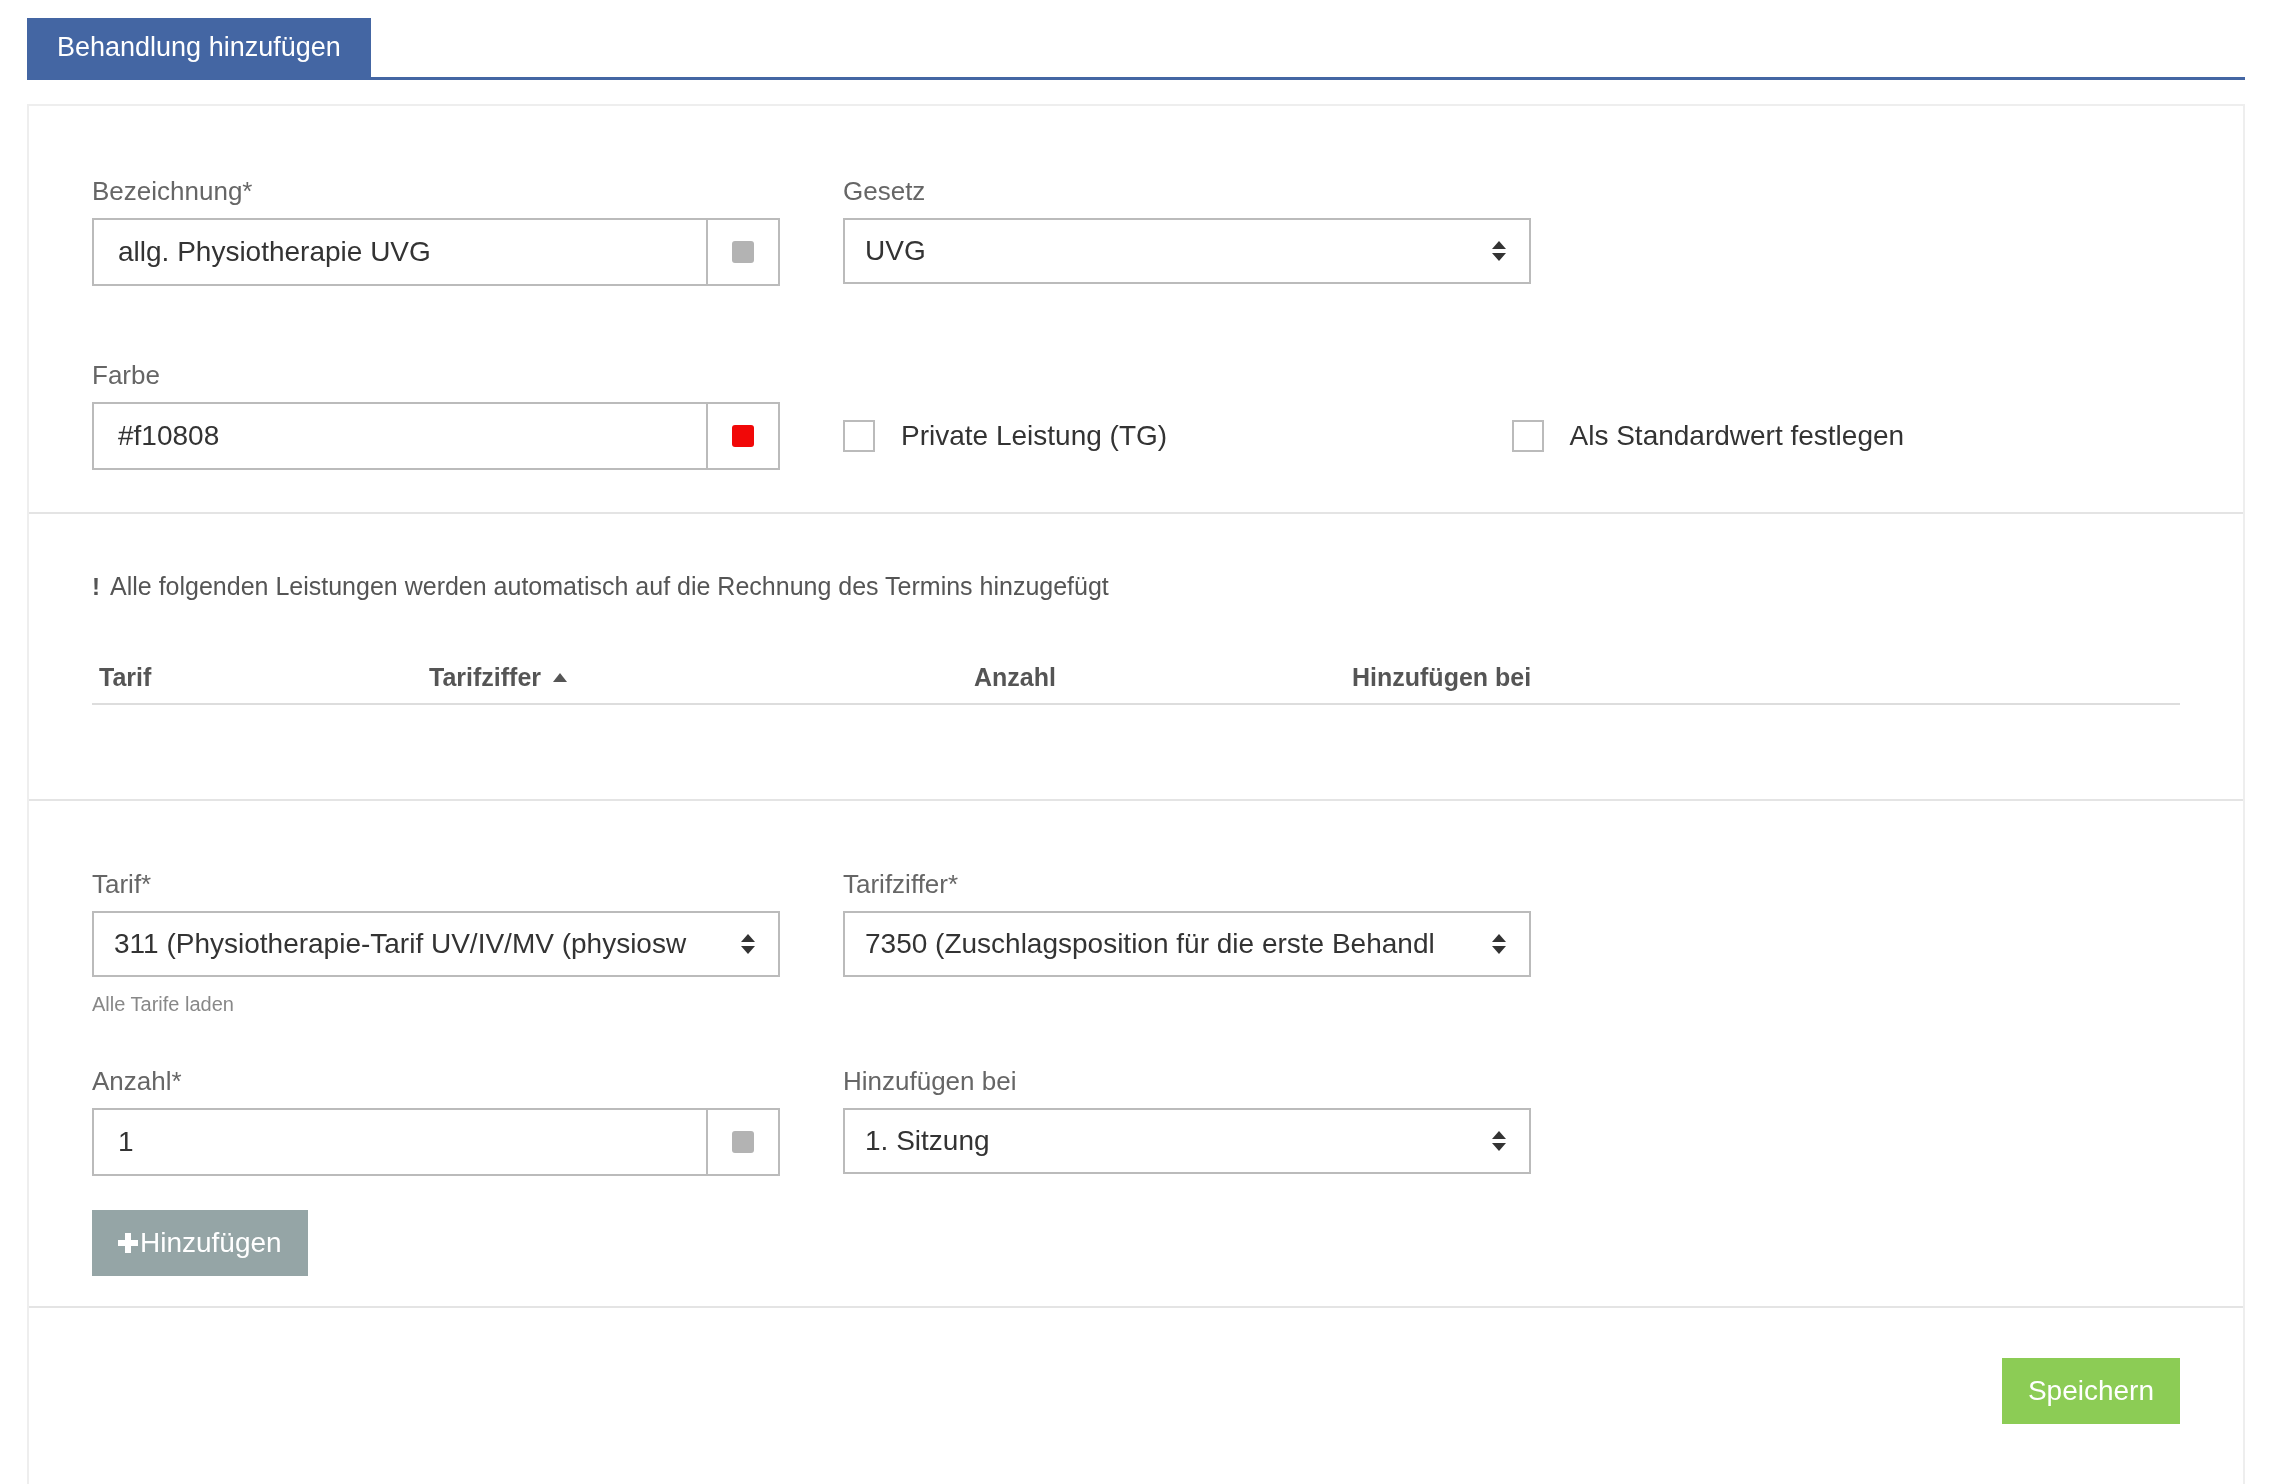 The height and width of the screenshot is (1484, 2272). What do you see at coordinates (560, 677) in the screenshot?
I see `sort-caret-icon` at bounding box center [560, 677].